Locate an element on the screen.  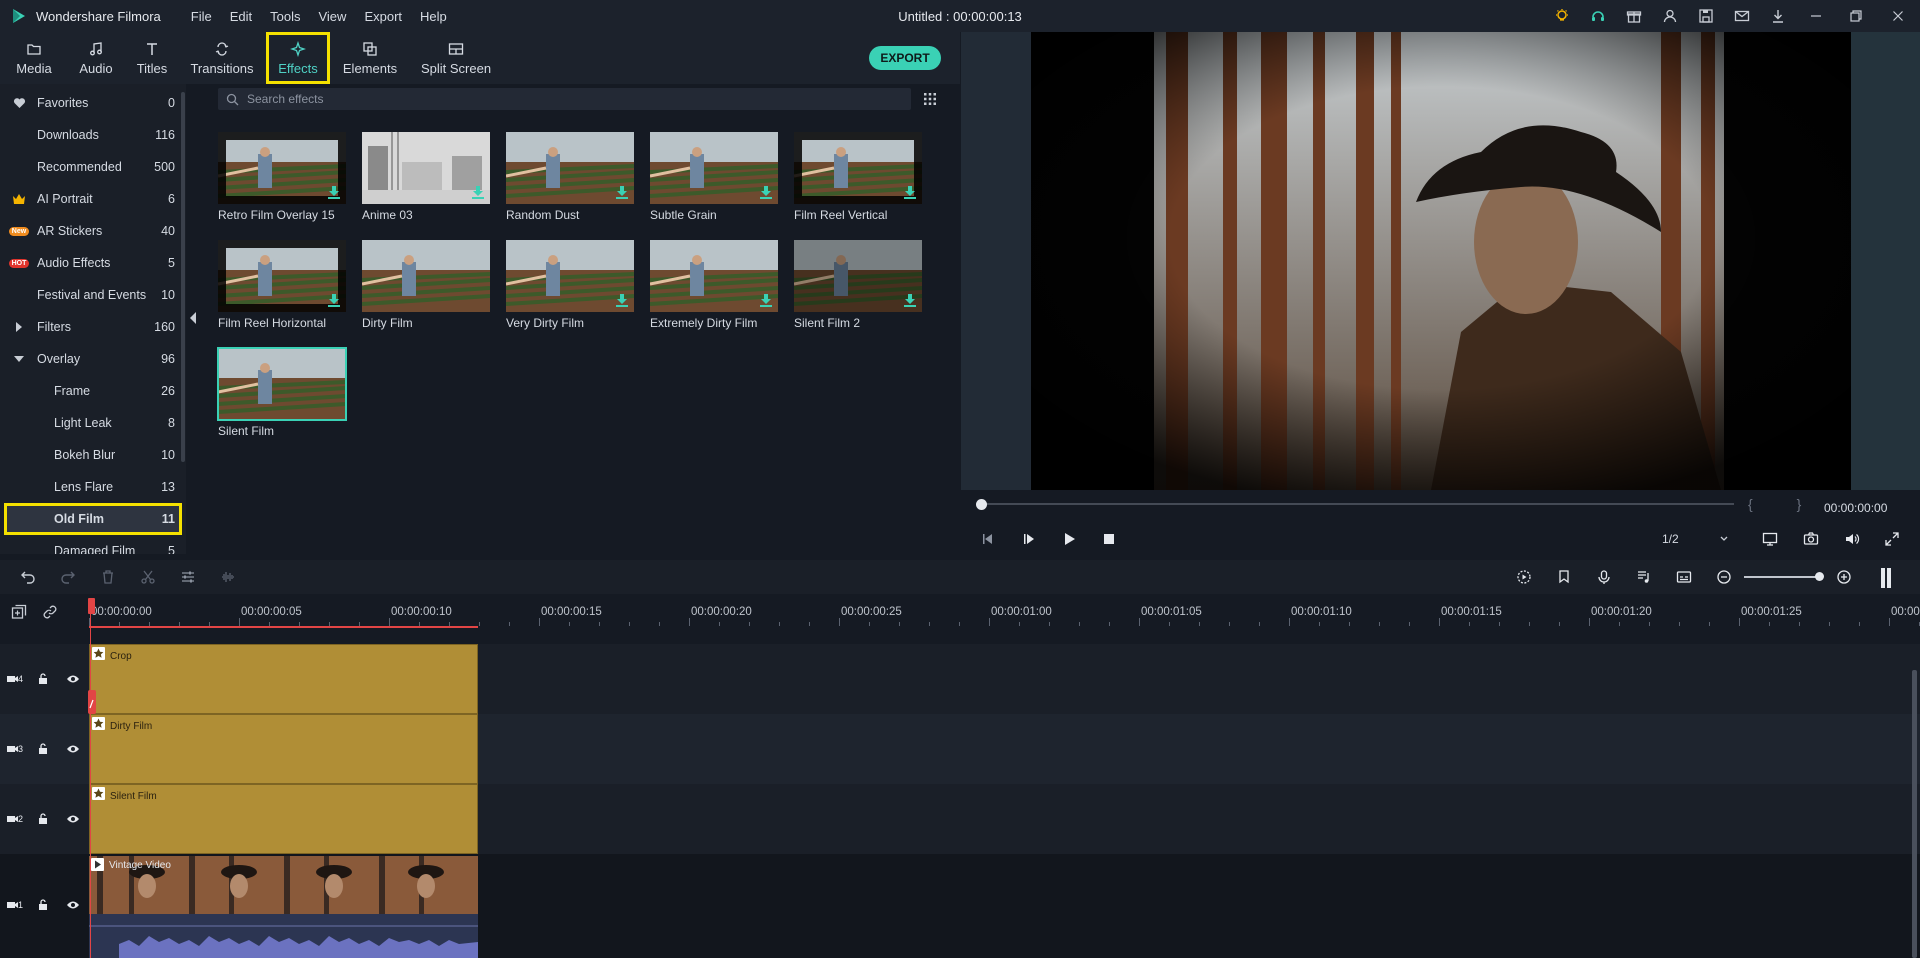
menu-tools: Tools is located at coordinates (285, 16).